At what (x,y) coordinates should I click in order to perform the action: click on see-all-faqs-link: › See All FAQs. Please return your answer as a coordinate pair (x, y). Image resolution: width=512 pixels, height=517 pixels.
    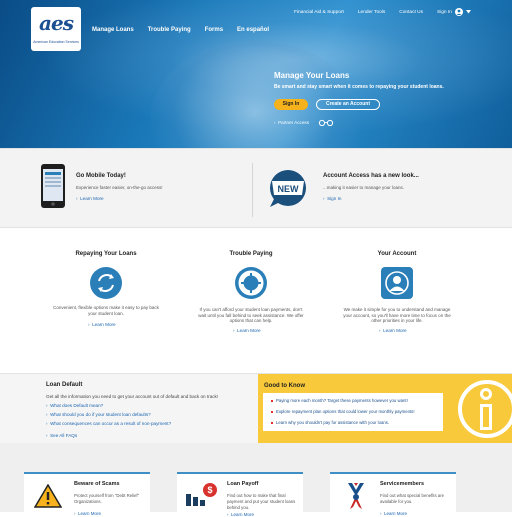
    Looking at the image, I should click on (61, 435).